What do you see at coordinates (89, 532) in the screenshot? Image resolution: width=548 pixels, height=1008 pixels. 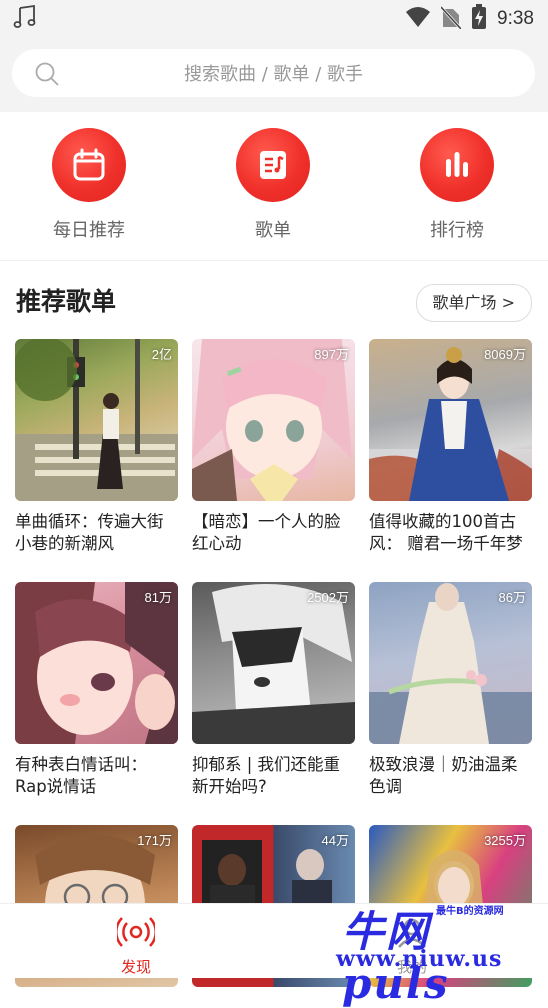 I see `playlist-title: 单曲循环：传遍大街小巷的新潮风` at bounding box center [89, 532].